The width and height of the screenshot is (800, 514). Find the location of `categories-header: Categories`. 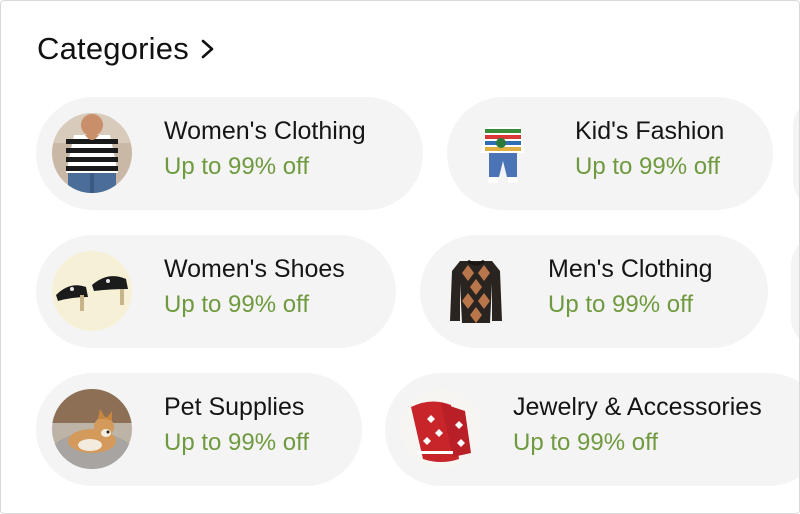

categories-header: Categories is located at coordinates (127, 49).